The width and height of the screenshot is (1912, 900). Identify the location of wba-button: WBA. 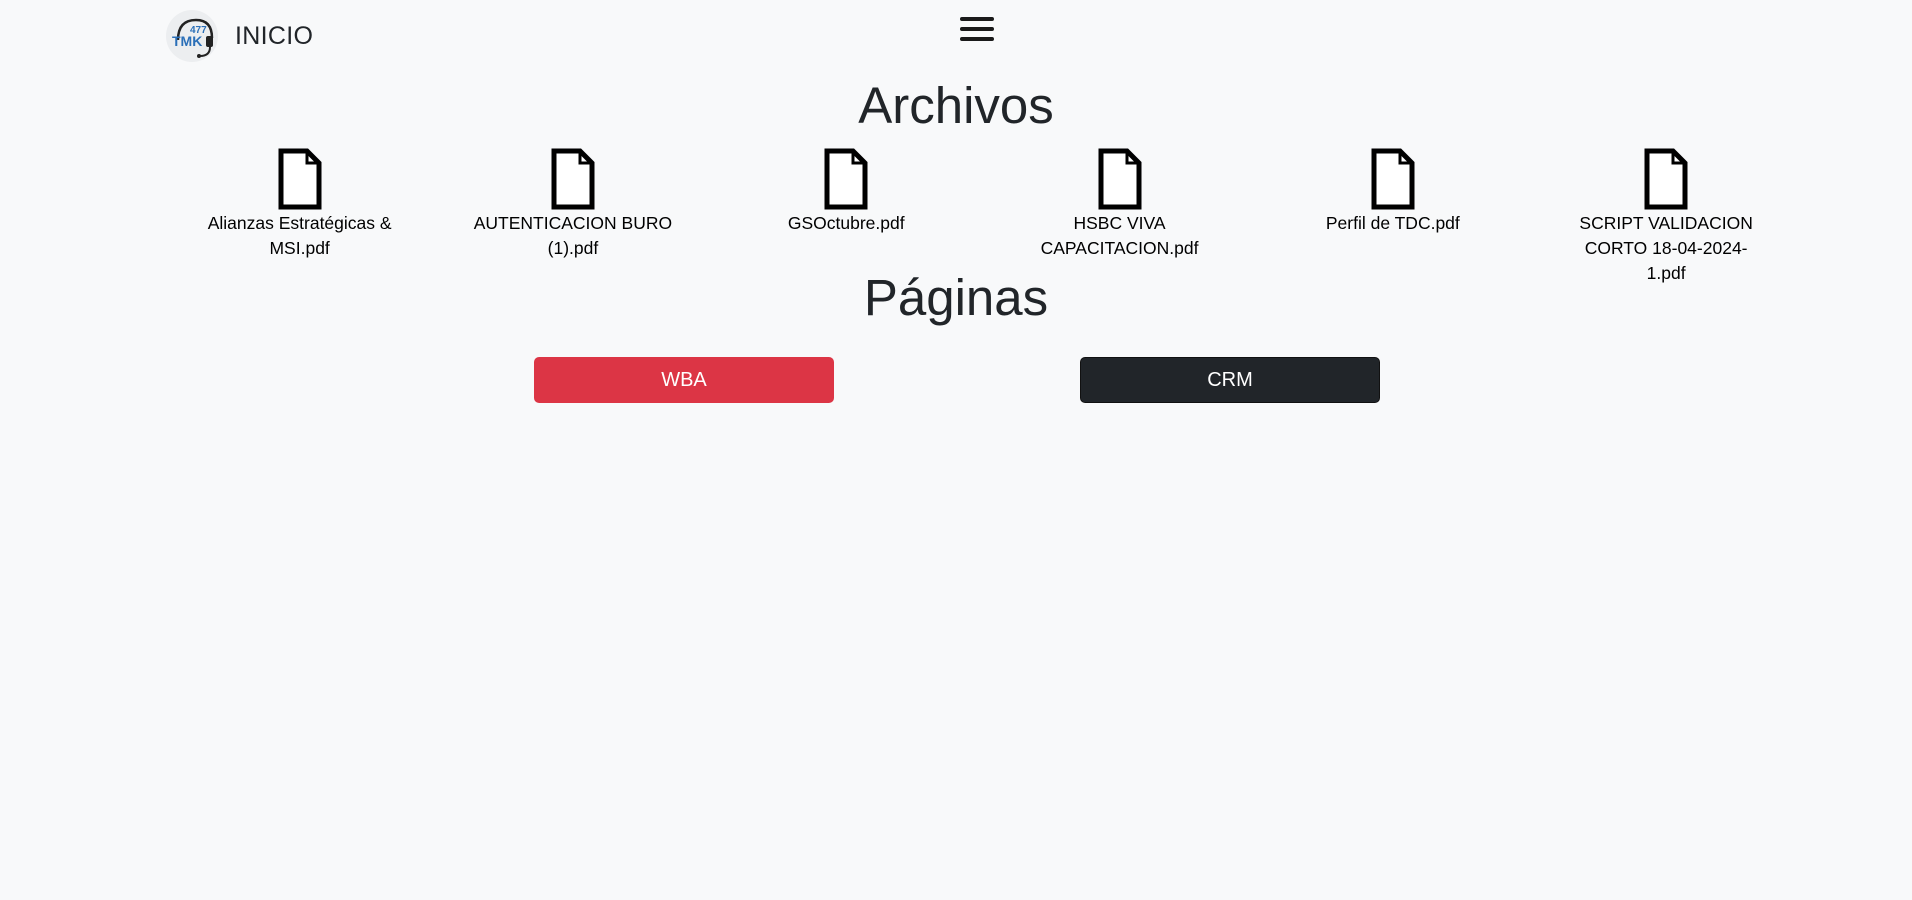
(684, 380).